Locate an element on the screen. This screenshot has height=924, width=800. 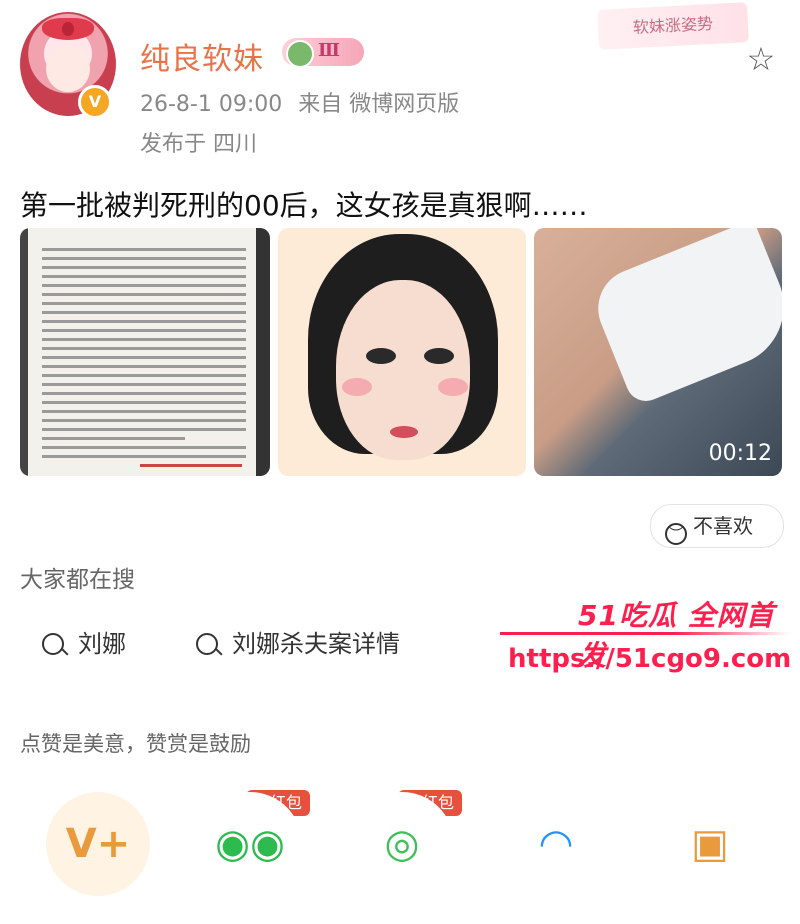
face-mask-shape is located at coordinates (684, 317).